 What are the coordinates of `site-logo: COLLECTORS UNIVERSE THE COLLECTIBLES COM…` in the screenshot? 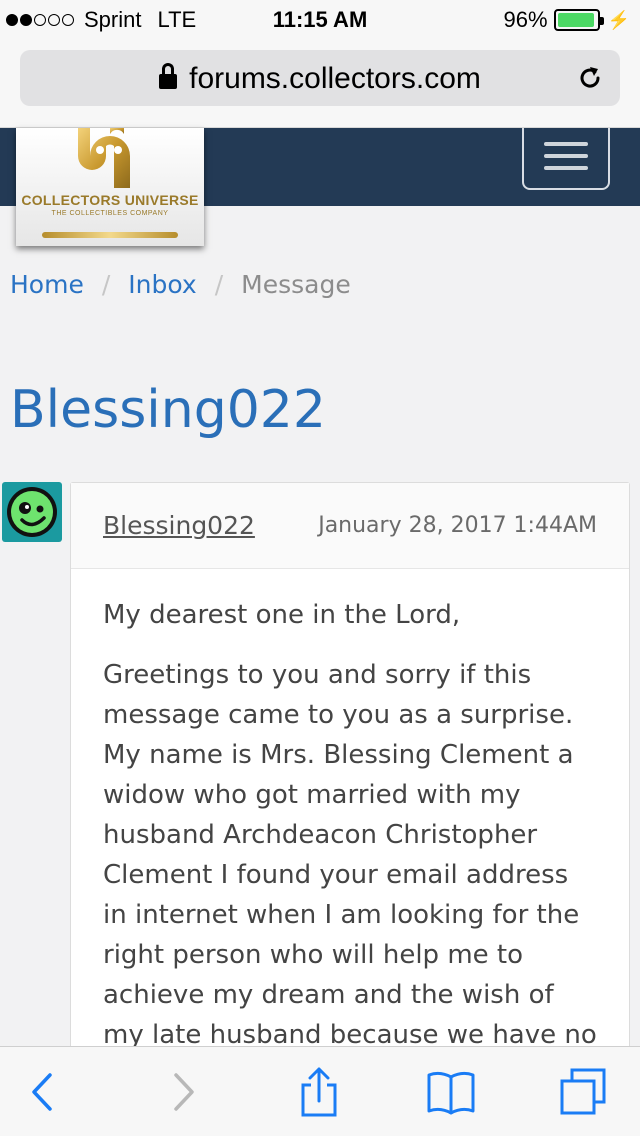 It's located at (110, 187).